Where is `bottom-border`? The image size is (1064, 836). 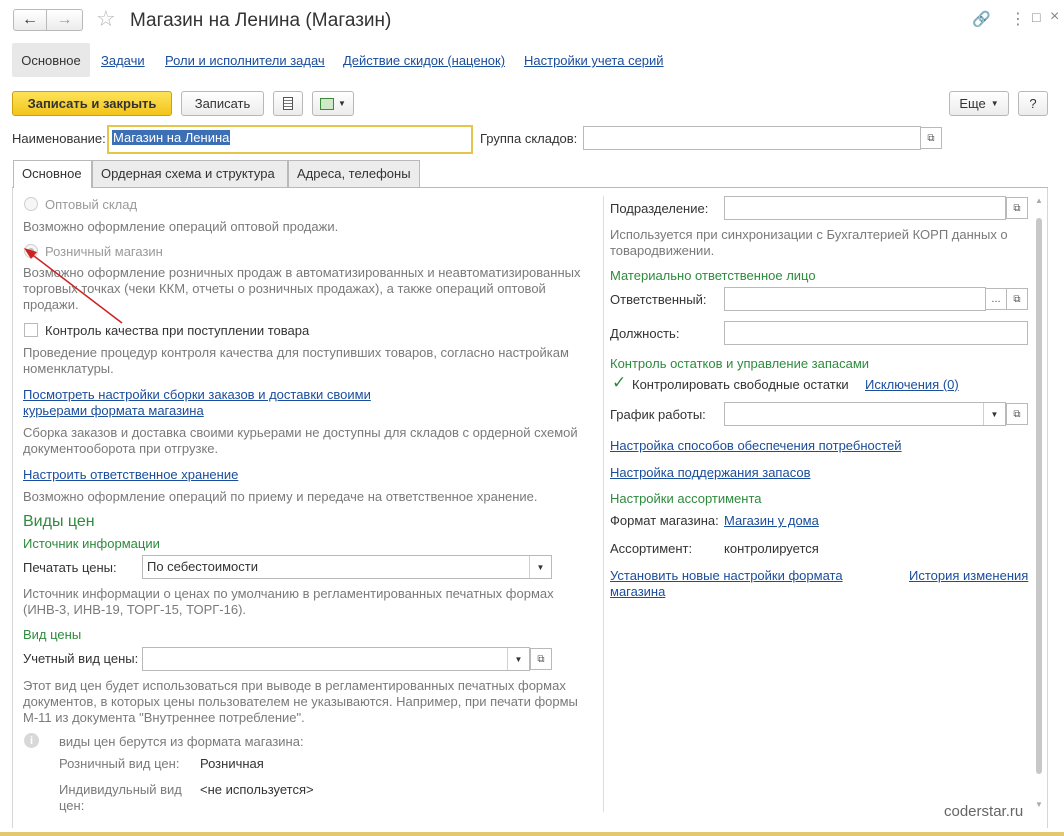
bottom-border is located at coordinates (532, 834).